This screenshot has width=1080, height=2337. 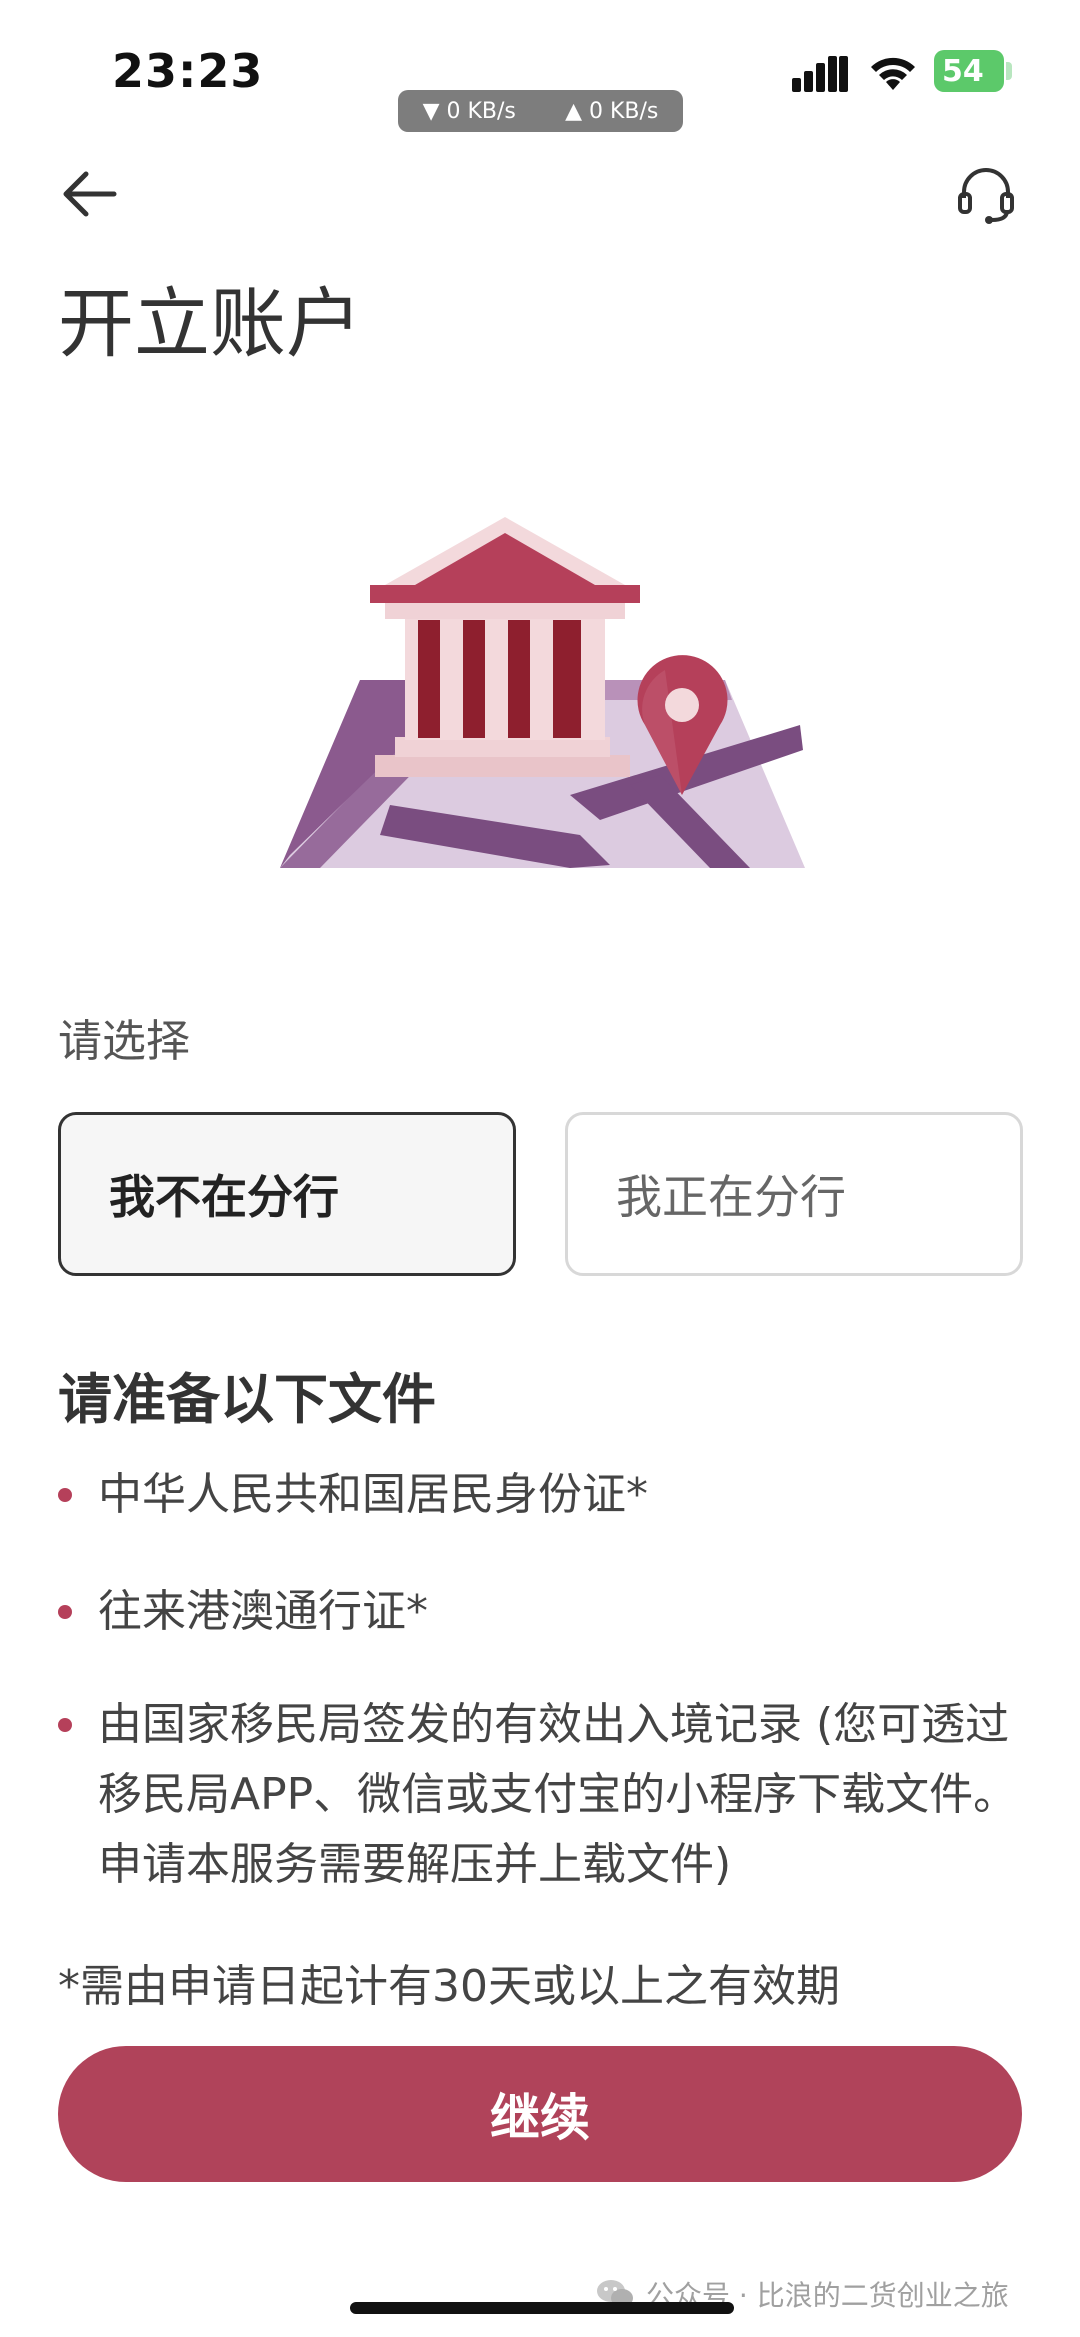 What do you see at coordinates (731, 1197) in the screenshot?
I see `option-at-branch-label: 我正在分行` at bounding box center [731, 1197].